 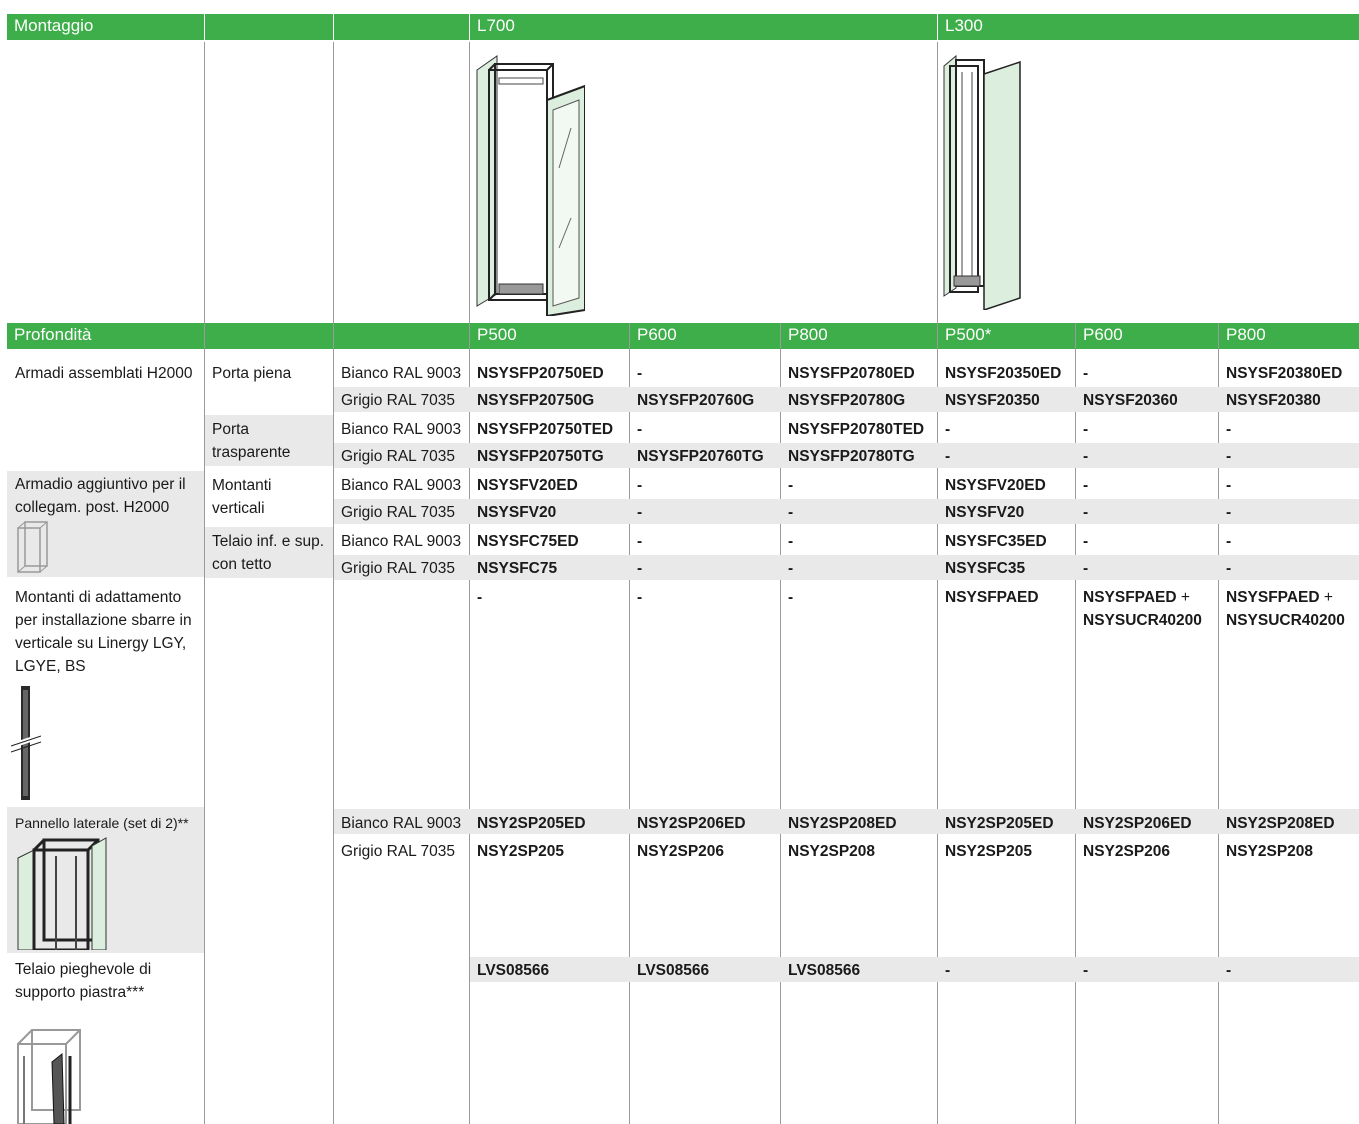 What do you see at coordinates (859, 336) in the screenshot?
I see `header-depth-col-3: P800` at bounding box center [859, 336].